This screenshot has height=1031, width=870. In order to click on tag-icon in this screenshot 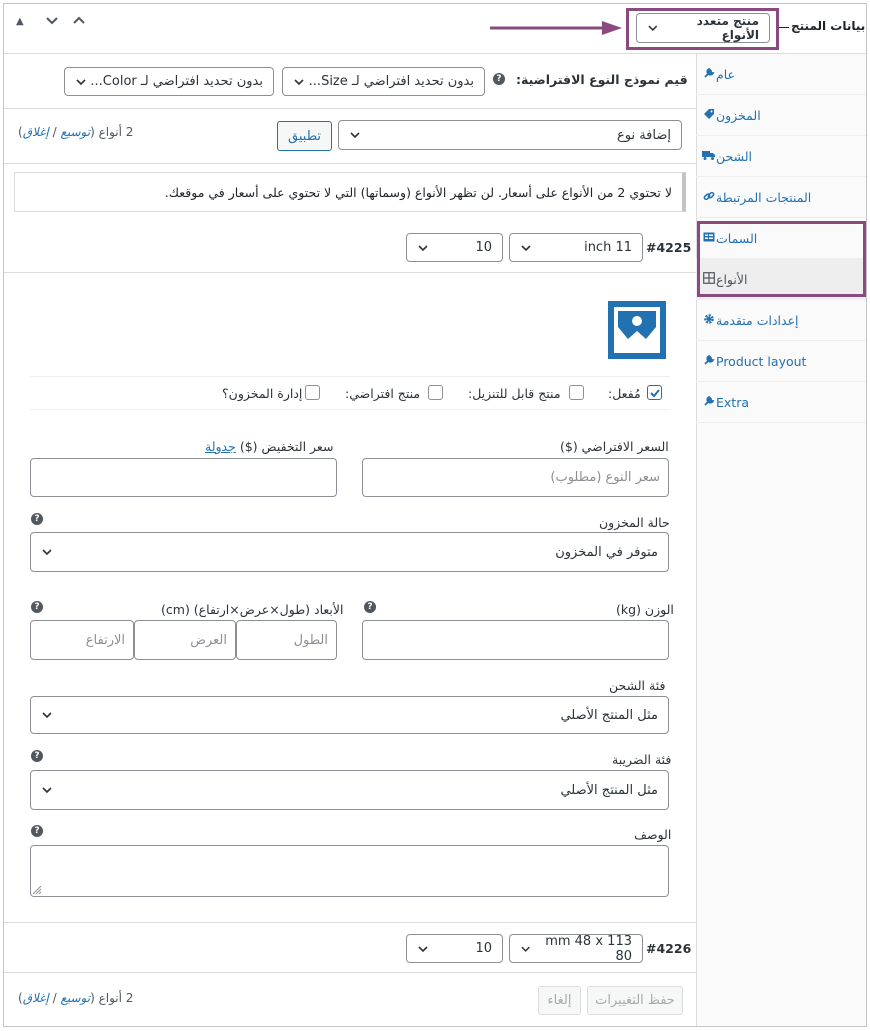, I will do `click(709, 115)`.